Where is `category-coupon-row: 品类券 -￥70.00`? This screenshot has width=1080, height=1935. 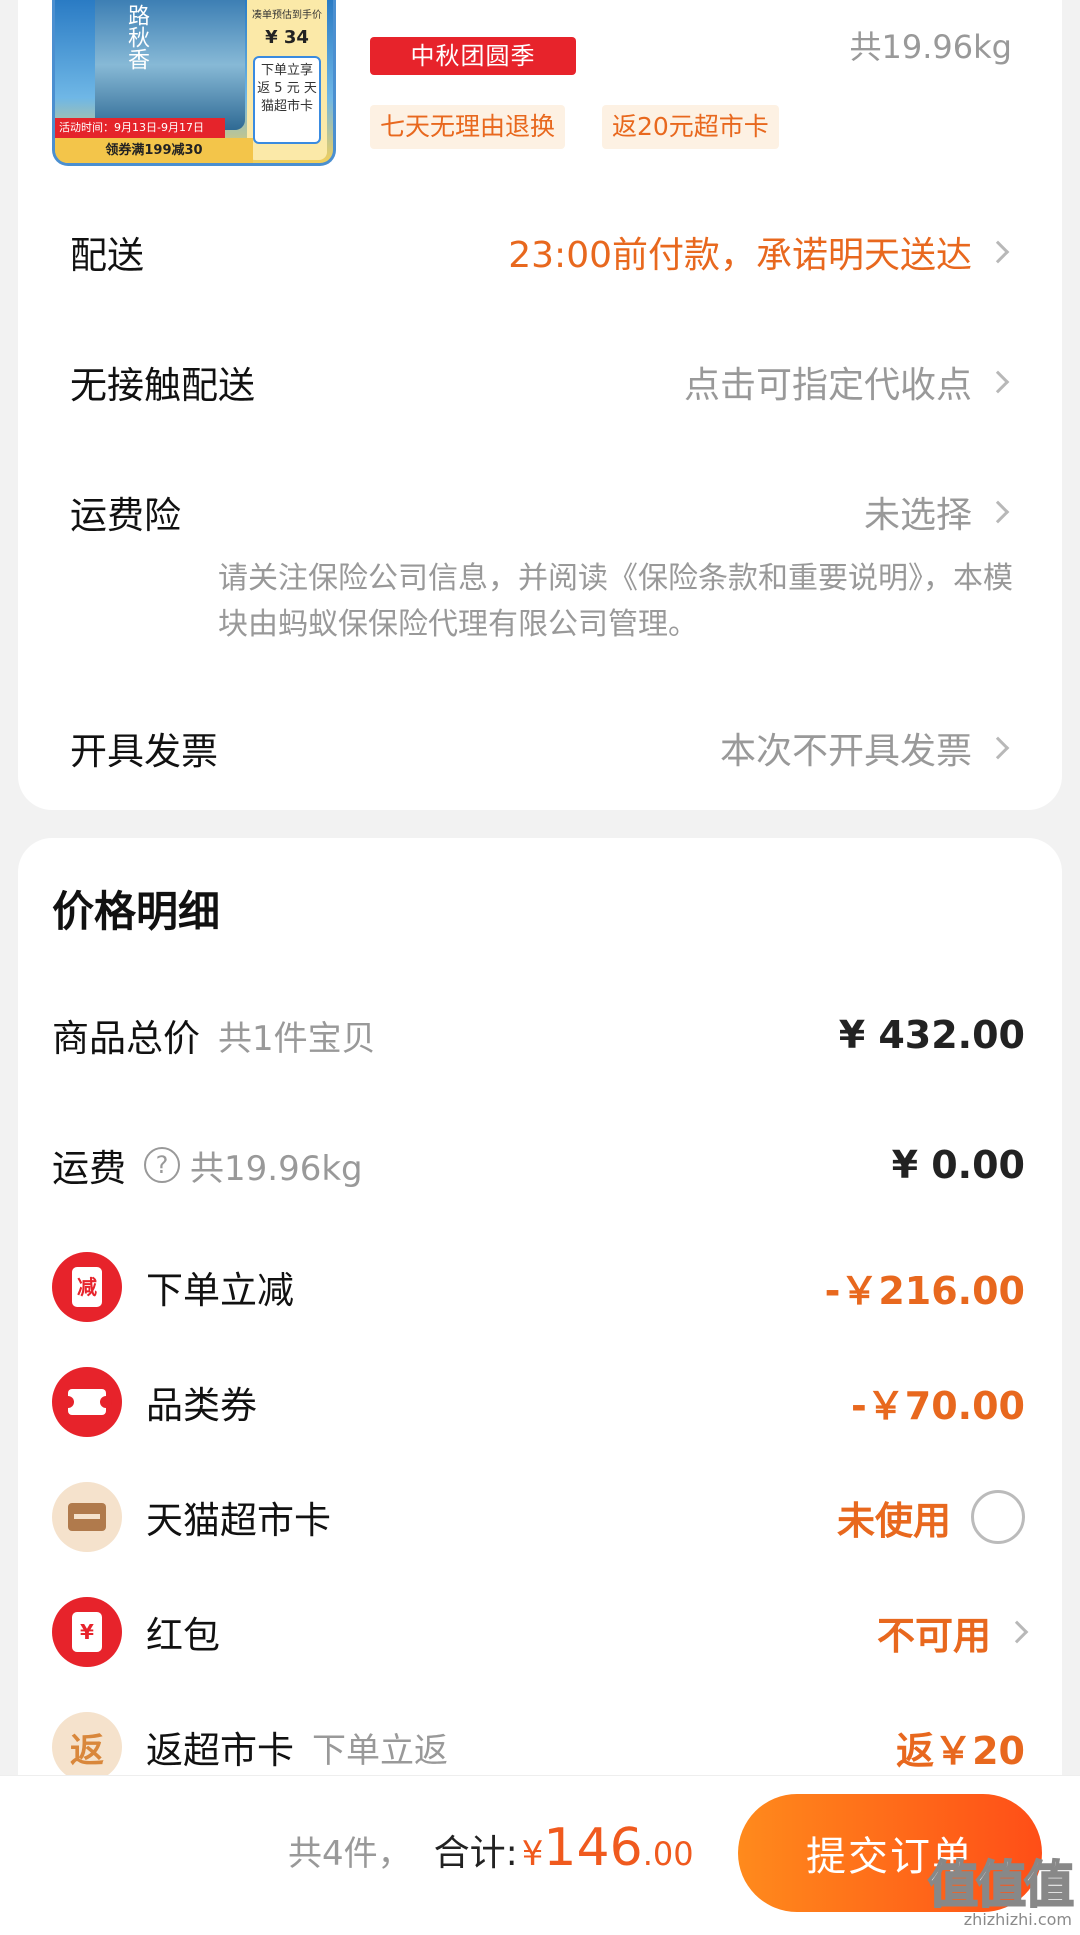
category-coupon-row: 品类券 -￥70.00 is located at coordinates (538, 1402).